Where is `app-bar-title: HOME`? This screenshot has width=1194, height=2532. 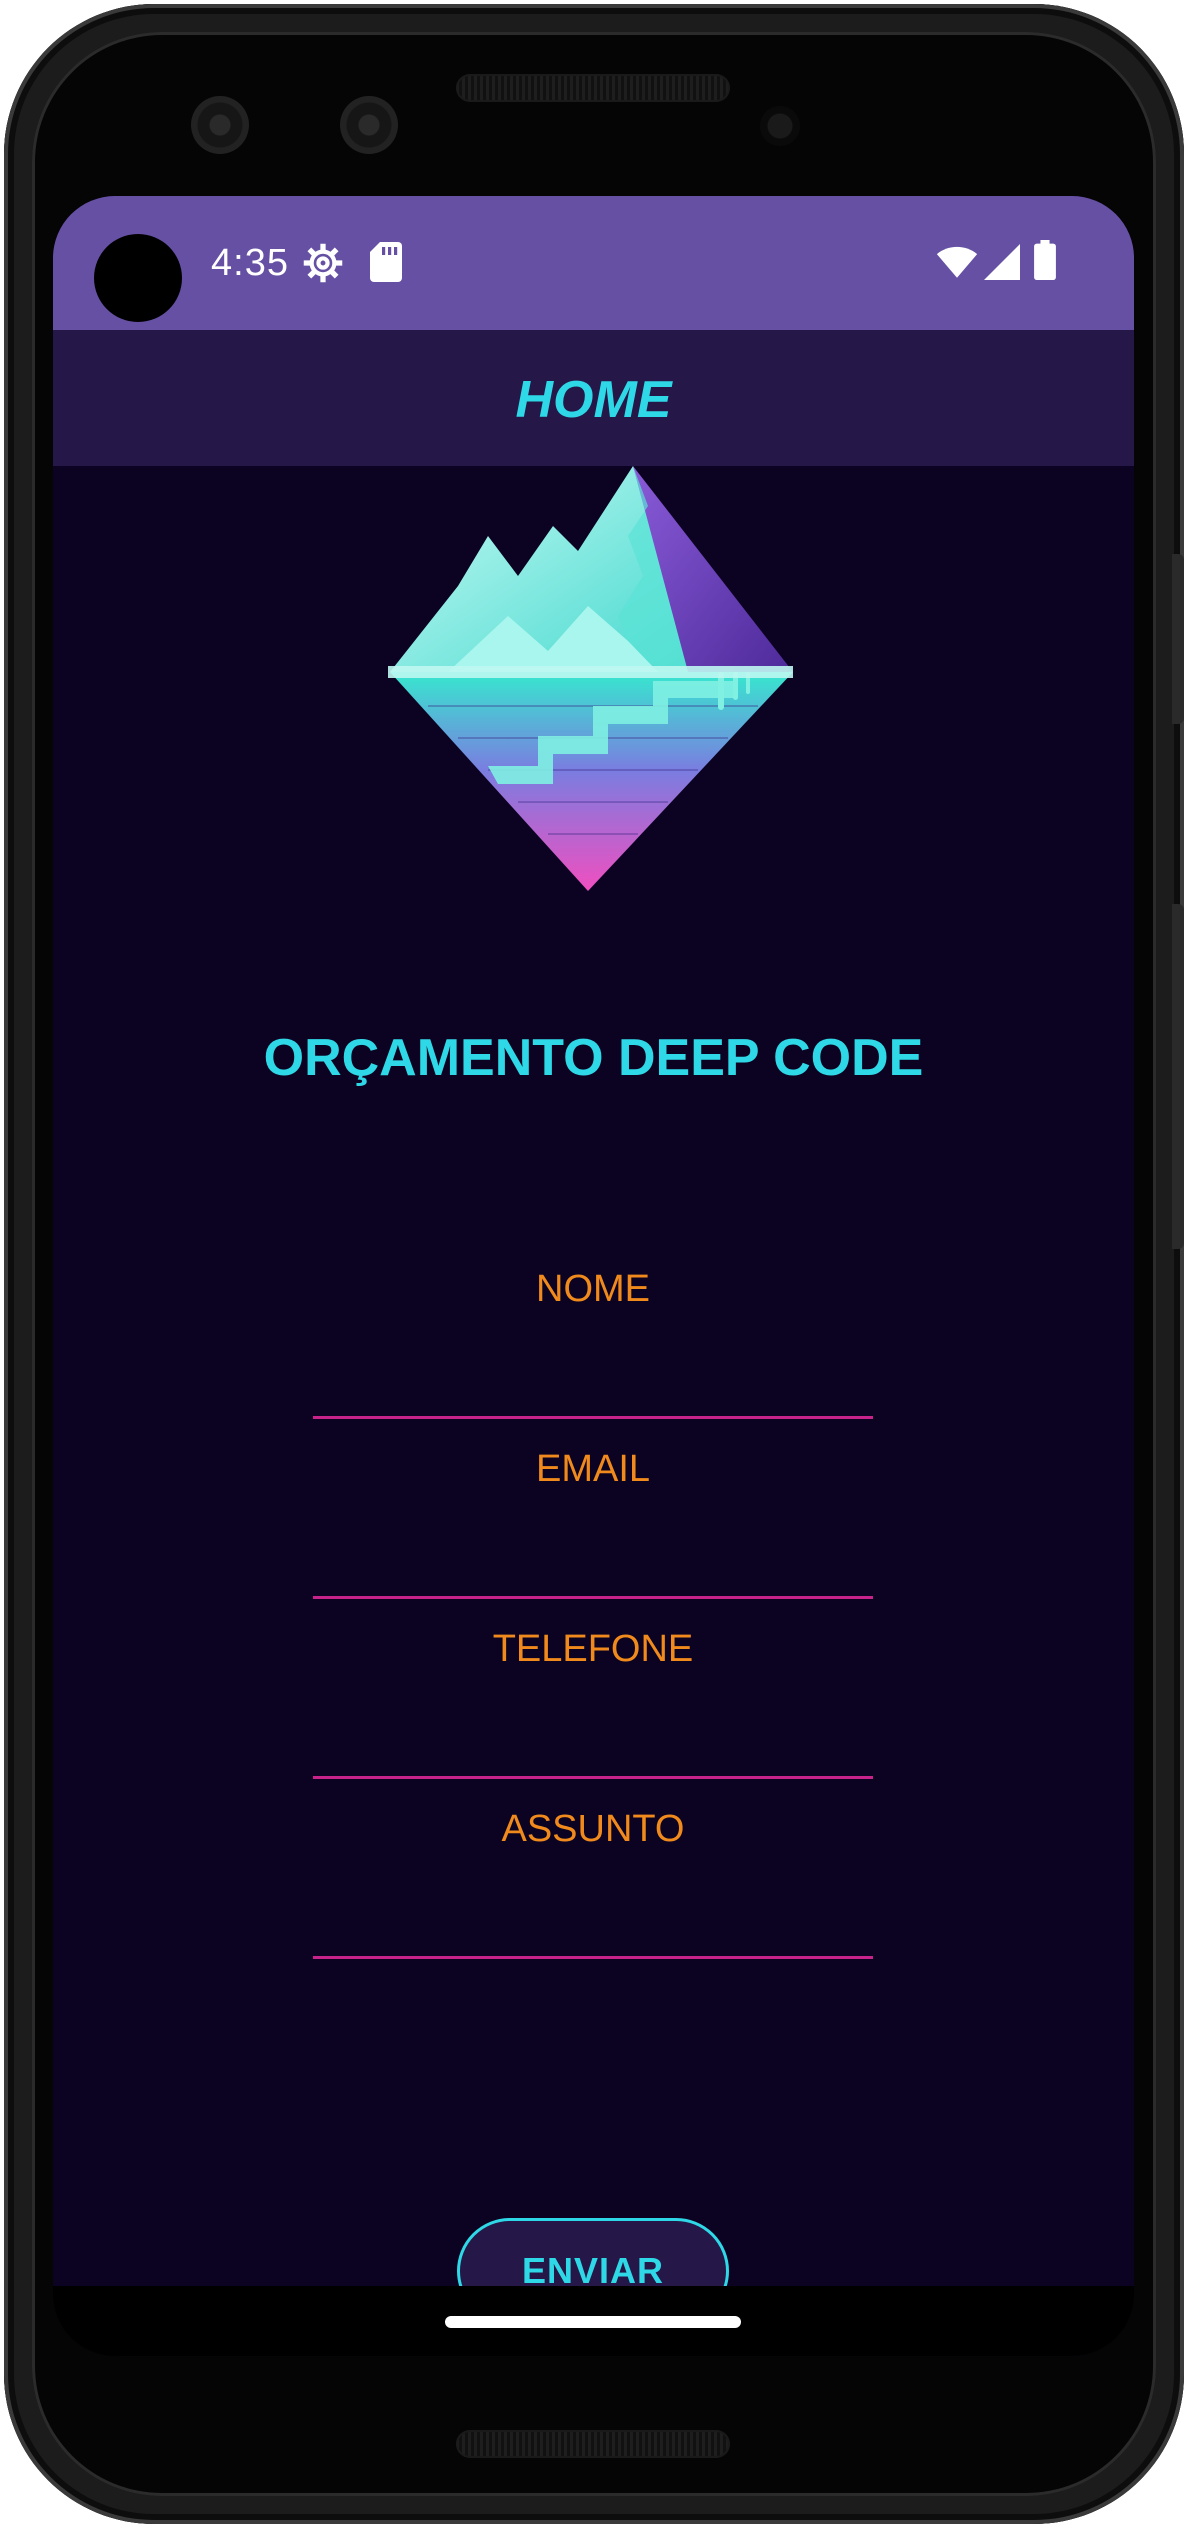 app-bar-title: HOME is located at coordinates (593, 400).